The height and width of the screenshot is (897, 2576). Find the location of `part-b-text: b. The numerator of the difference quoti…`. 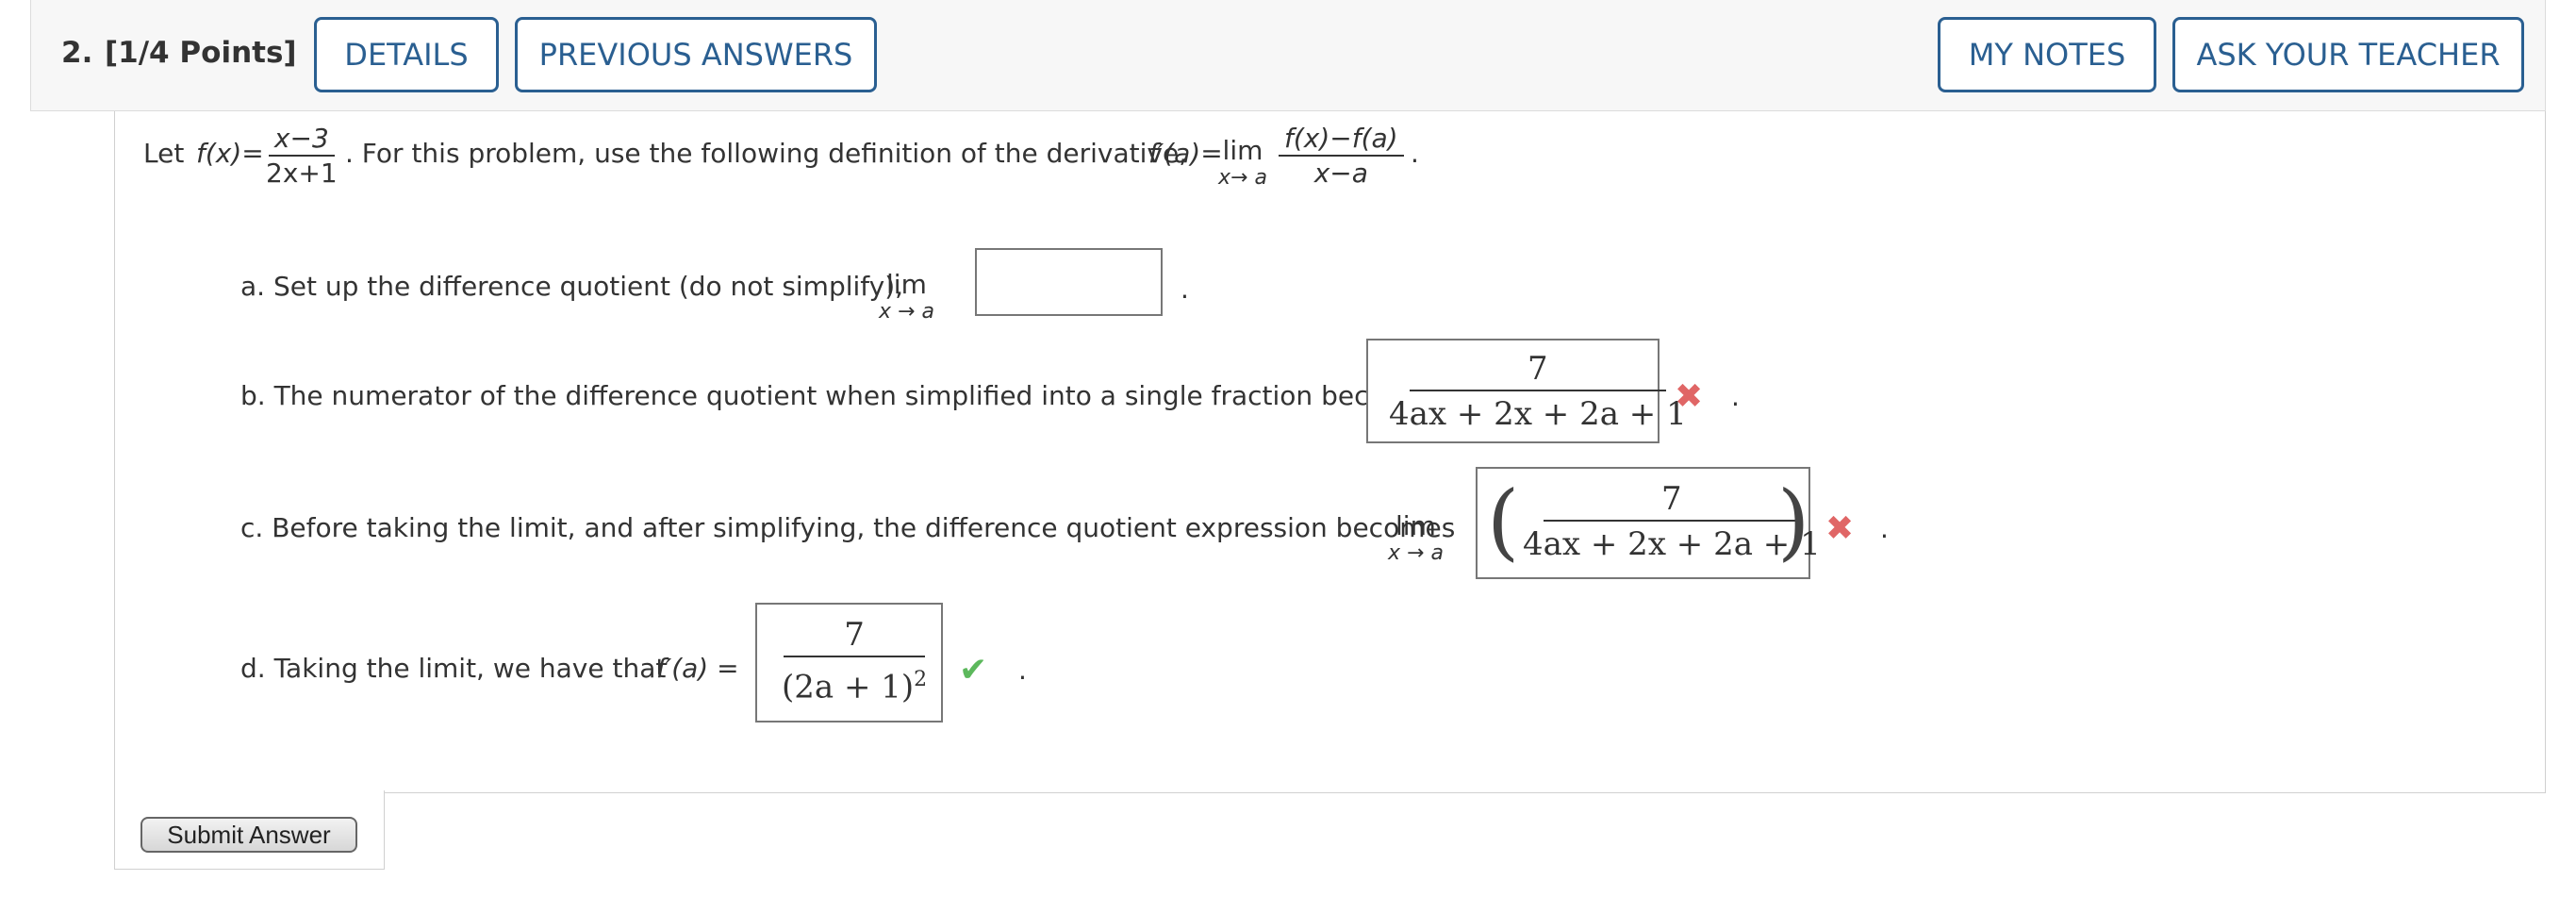

part-b-text: b. The numerator of the difference quoti… is located at coordinates (840, 395).